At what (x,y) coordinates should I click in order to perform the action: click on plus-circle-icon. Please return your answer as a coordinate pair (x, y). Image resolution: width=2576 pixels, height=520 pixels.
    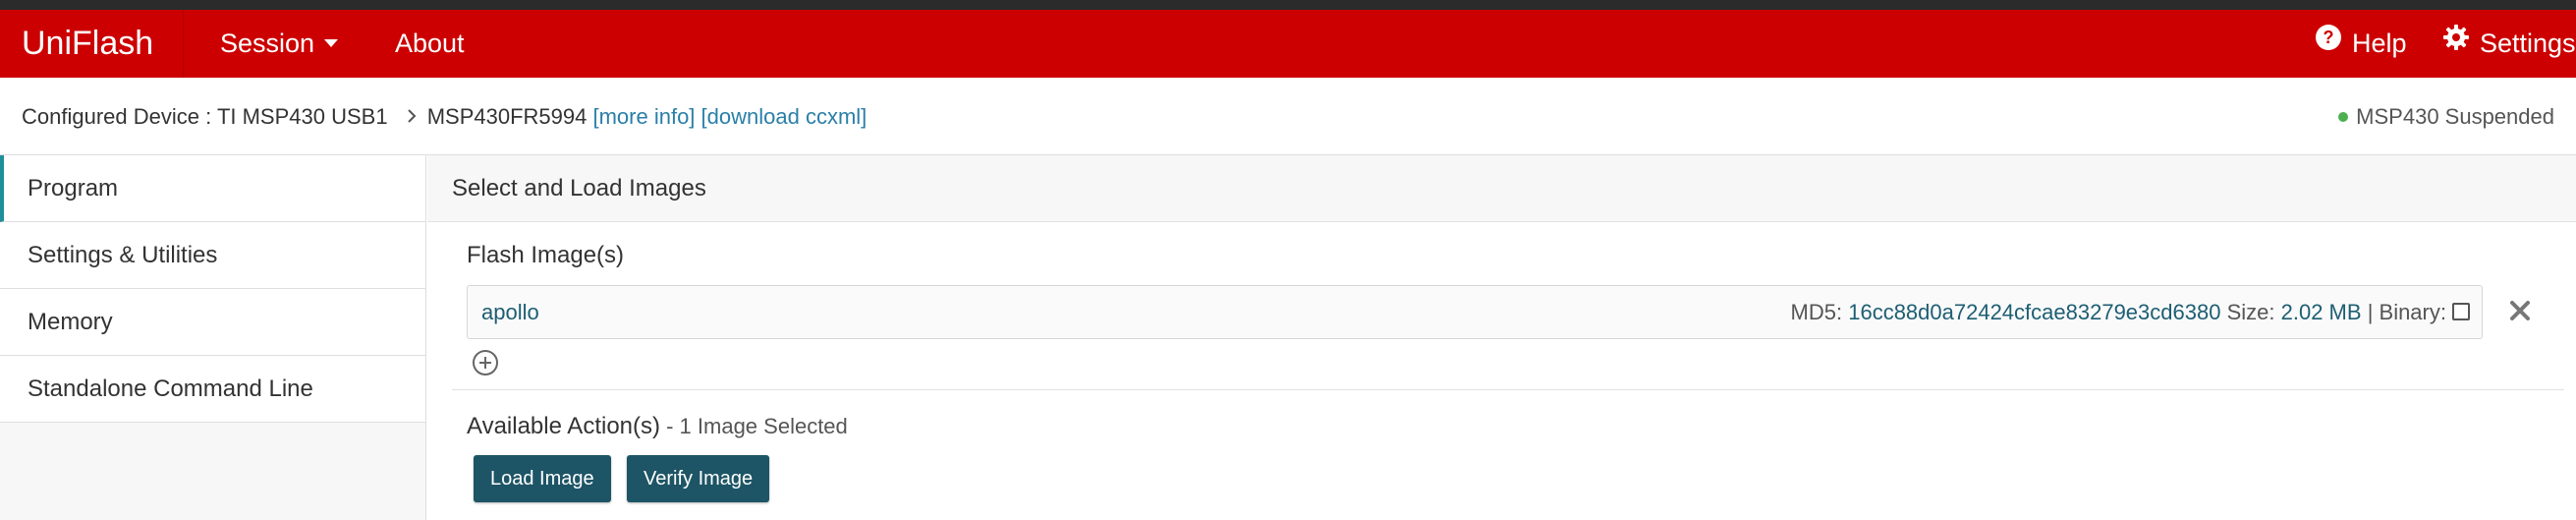
    Looking at the image, I should click on (485, 365).